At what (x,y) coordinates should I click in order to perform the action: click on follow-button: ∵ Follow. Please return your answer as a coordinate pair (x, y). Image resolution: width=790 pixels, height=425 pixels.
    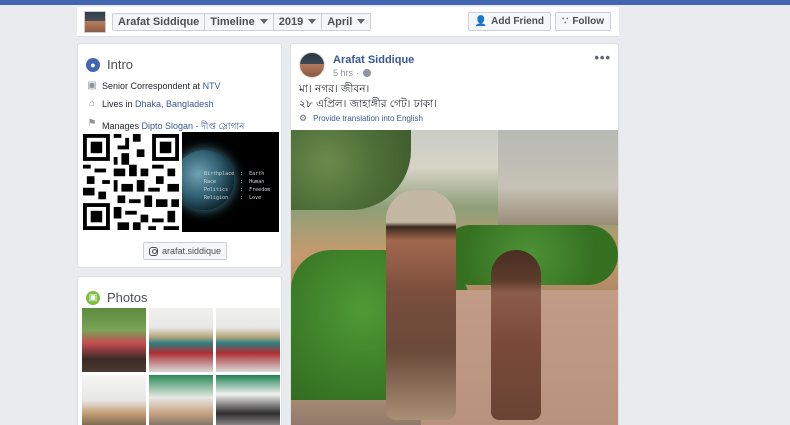
    Looking at the image, I should click on (582, 21).